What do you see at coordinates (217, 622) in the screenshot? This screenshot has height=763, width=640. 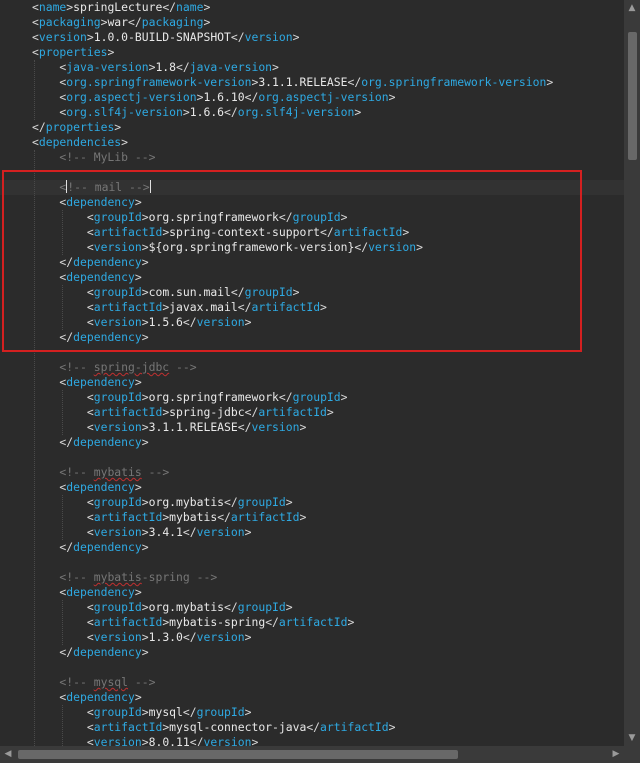 I see `xml-text: mybatis-spring` at bounding box center [217, 622].